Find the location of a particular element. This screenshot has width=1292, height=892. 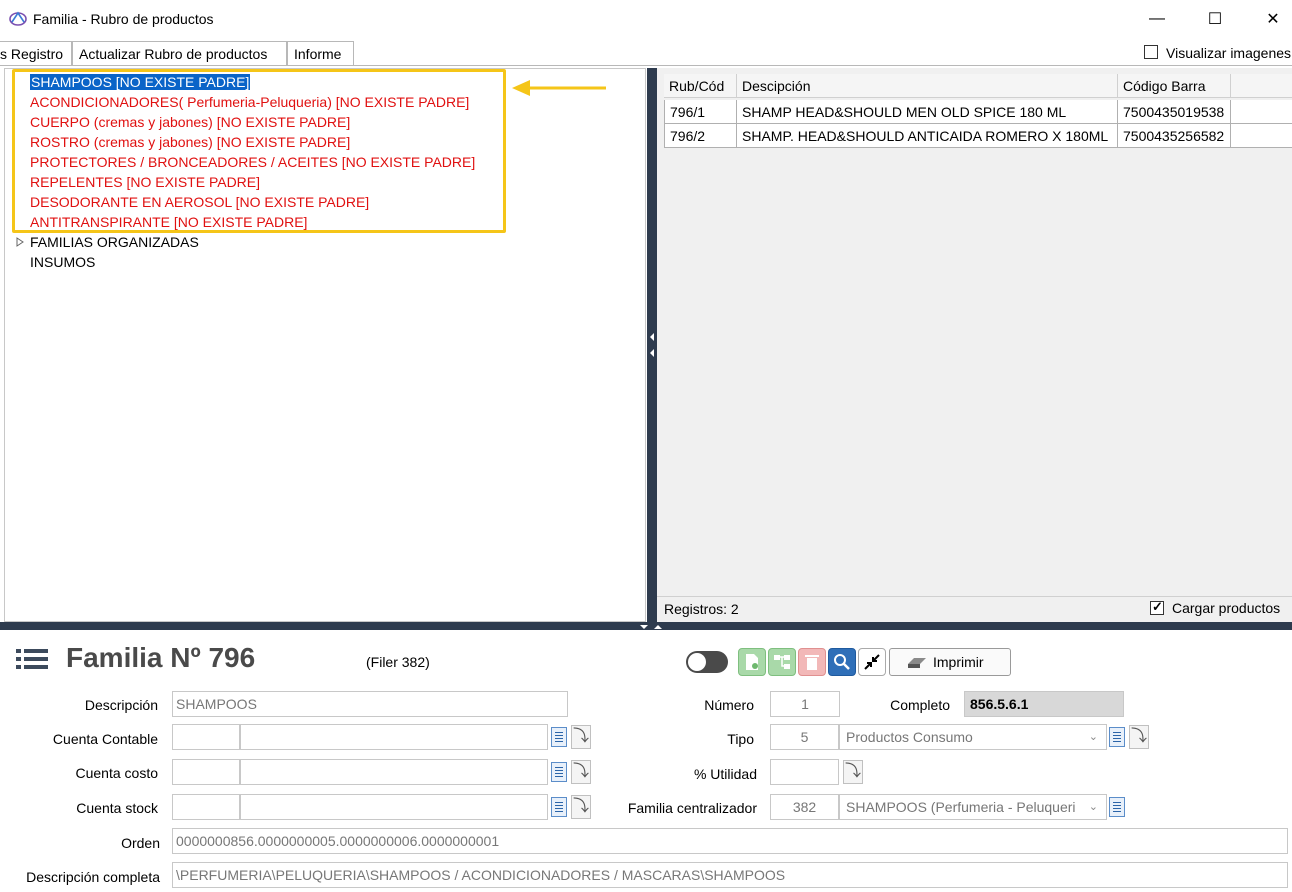

grid-header-rubcod: Rub/Cód is located at coordinates (700, 86).